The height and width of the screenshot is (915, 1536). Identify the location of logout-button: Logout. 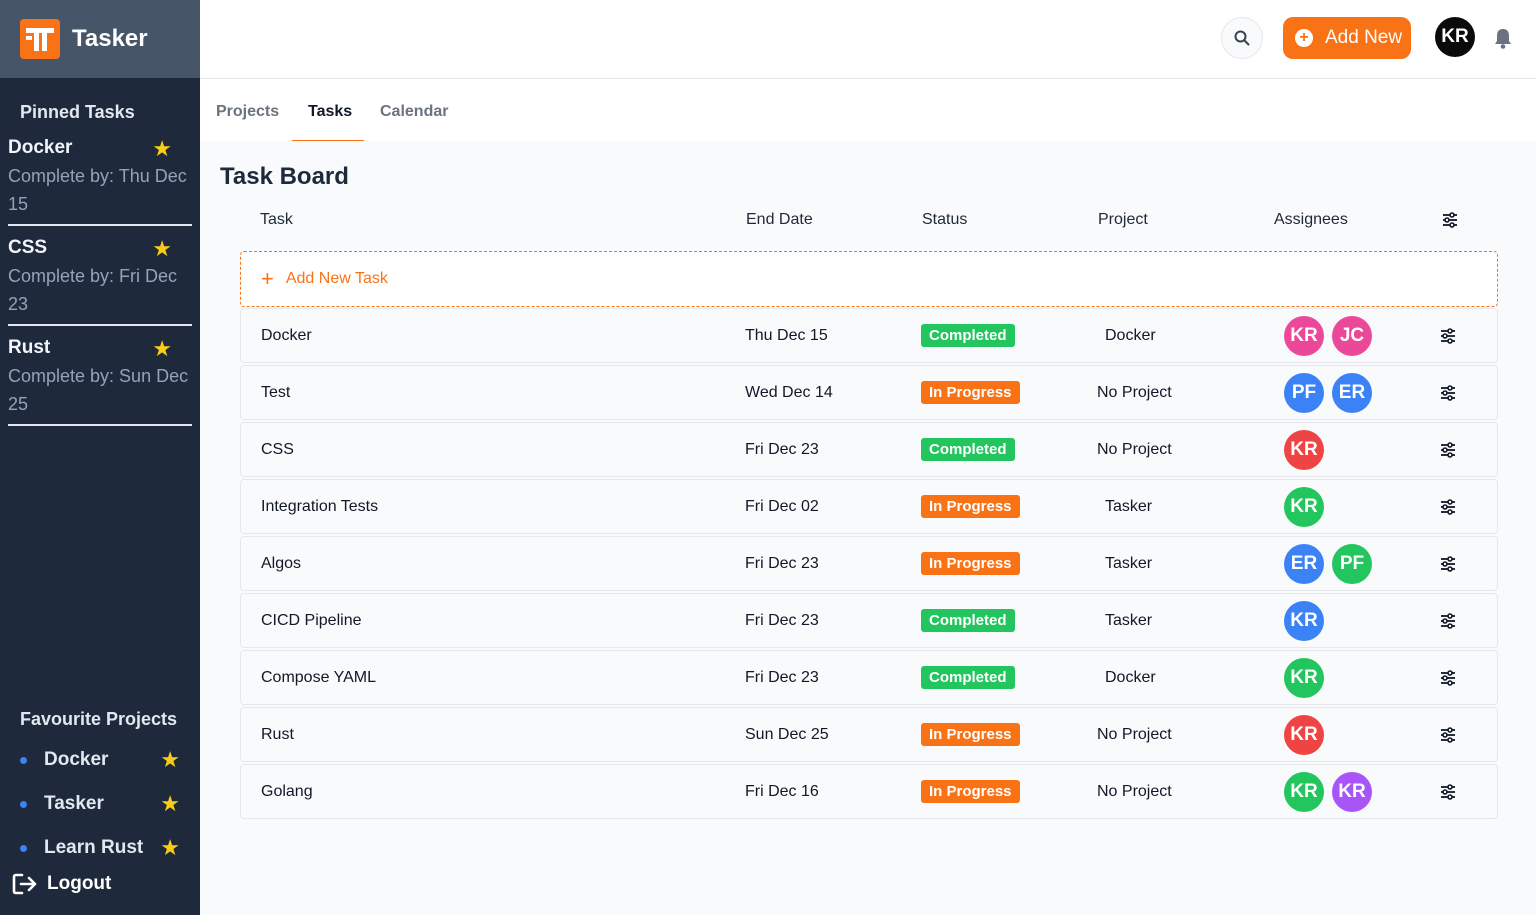
(61, 884).